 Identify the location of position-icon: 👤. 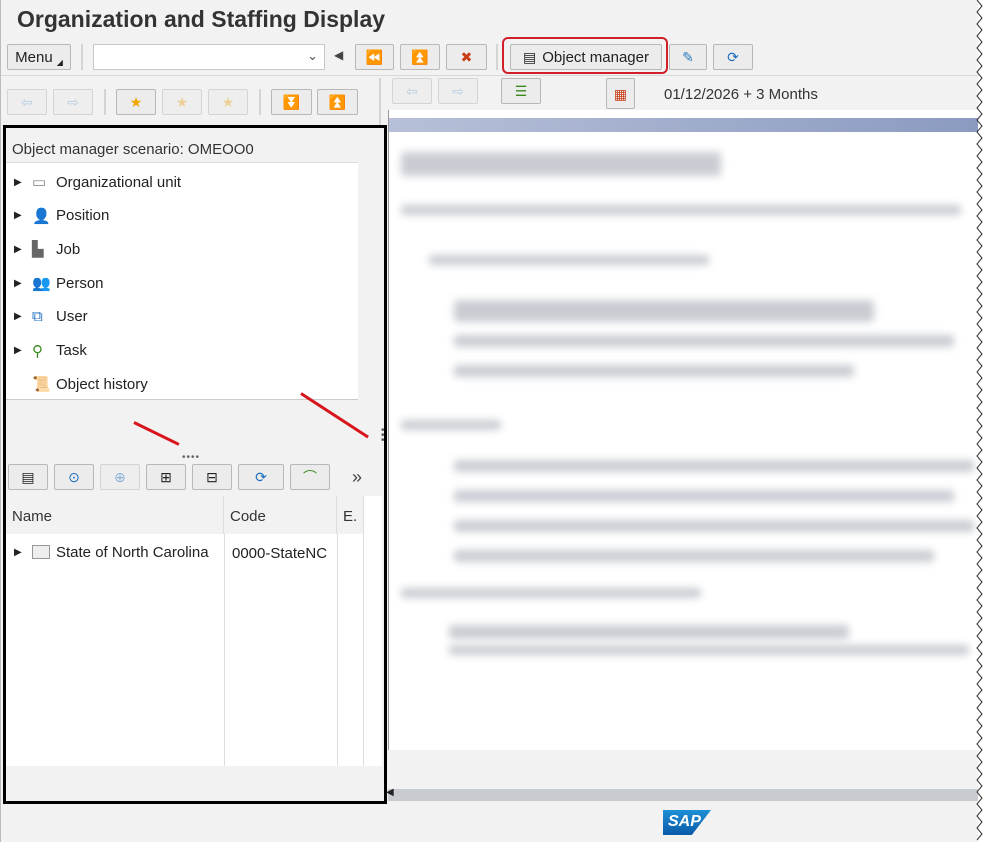
(41, 216).